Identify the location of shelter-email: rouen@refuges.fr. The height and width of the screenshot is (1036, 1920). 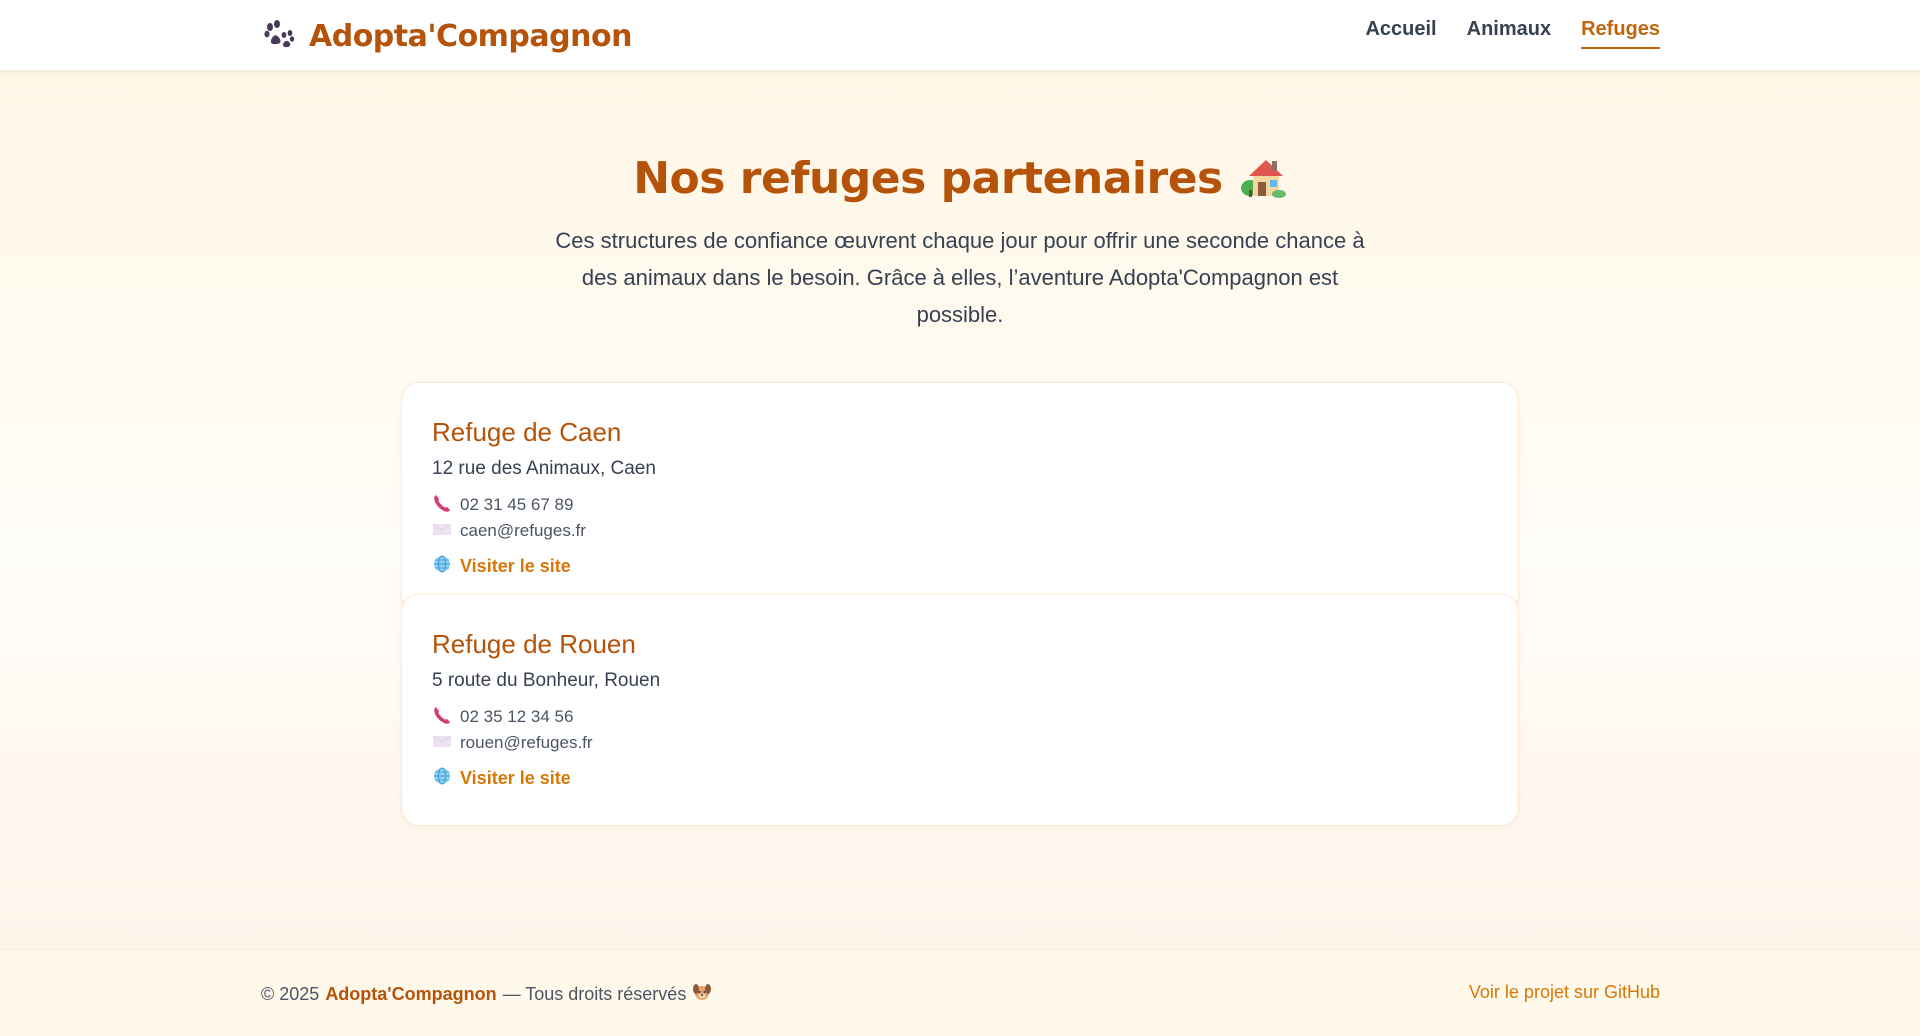
(960, 743).